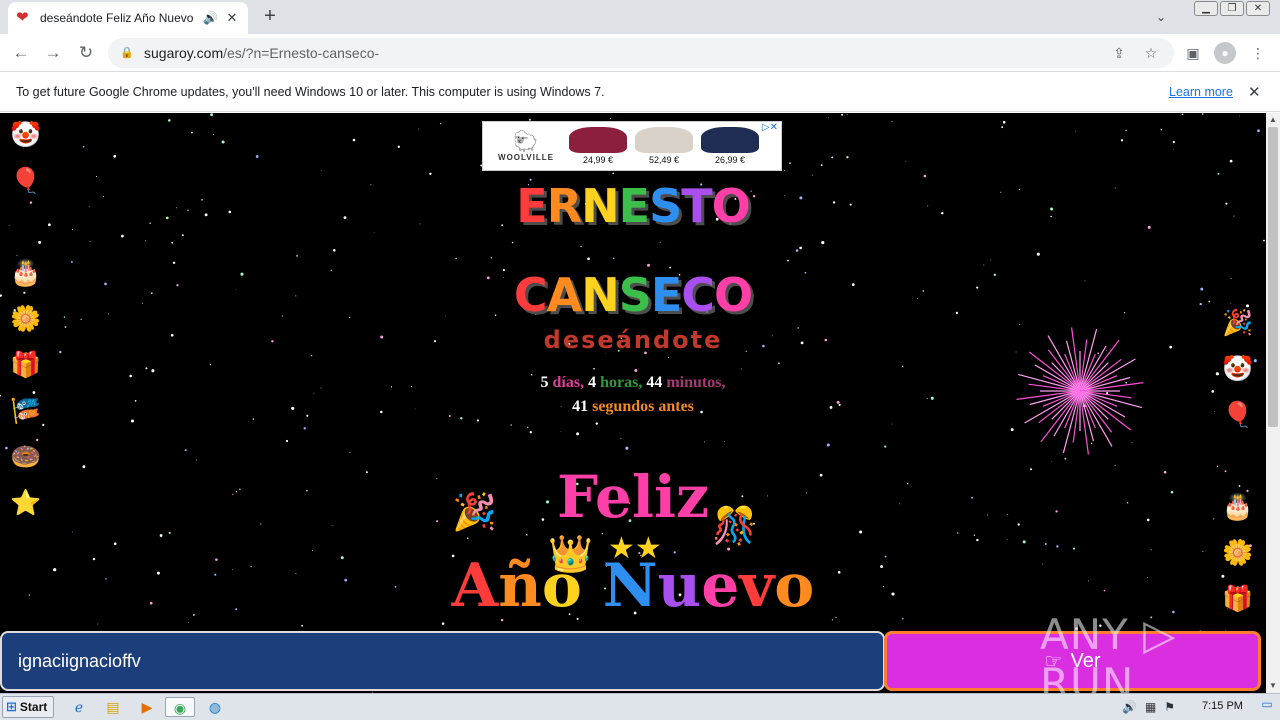 Image resolution: width=1280 pixels, height=720 pixels. What do you see at coordinates (53, 53) in the screenshot?
I see `forward-arrow-icon: →` at bounding box center [53, 53].